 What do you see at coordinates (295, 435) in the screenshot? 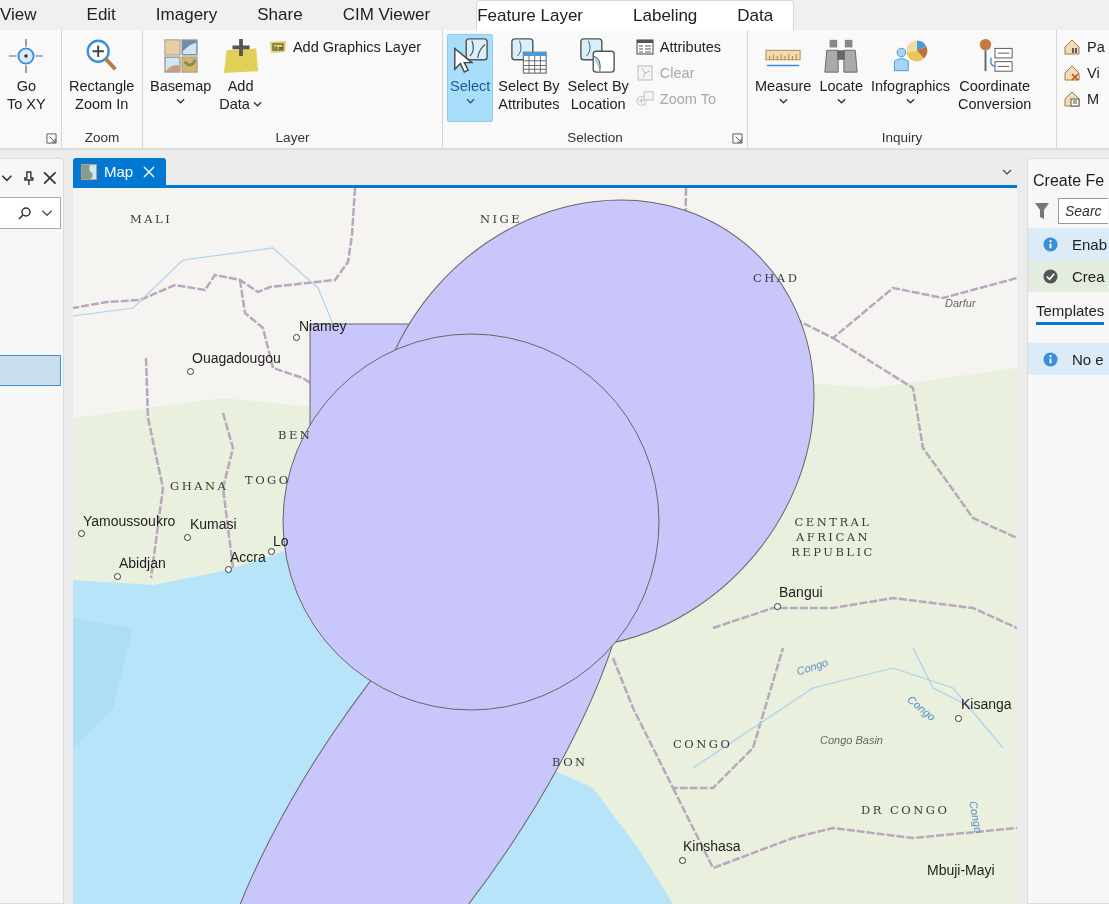
I see `map-label: BEN` at bounding box center [295, 435].